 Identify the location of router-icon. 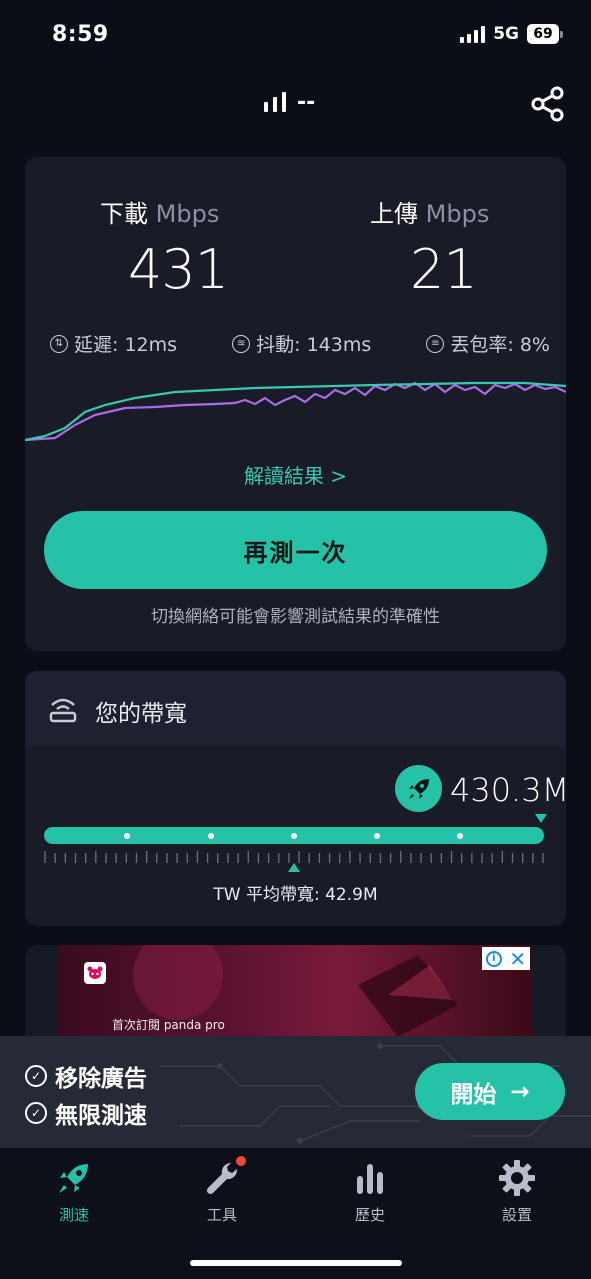
(63, 710).